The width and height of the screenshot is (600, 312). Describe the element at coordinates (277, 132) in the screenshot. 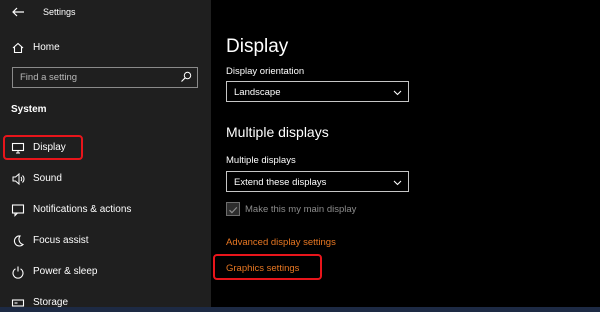

I see `multiple-displays-heading: Multiple displays` at that location.